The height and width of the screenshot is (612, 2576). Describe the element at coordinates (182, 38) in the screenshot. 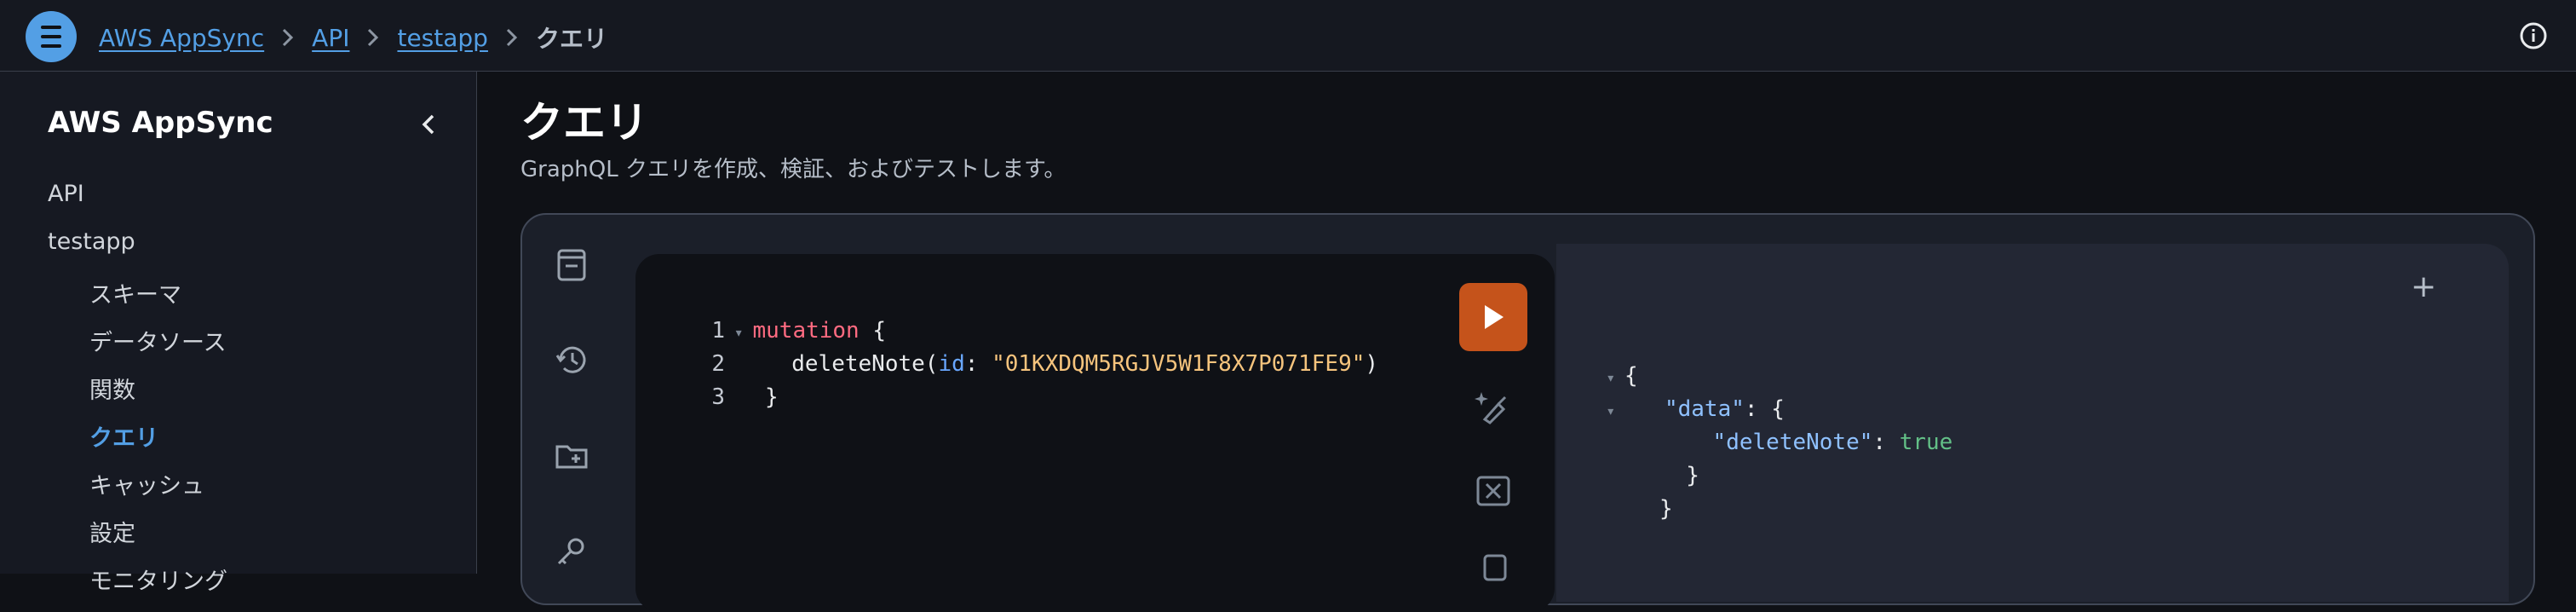

I see `breadcrumb-link-appsync: AWS AppSync` at that location.